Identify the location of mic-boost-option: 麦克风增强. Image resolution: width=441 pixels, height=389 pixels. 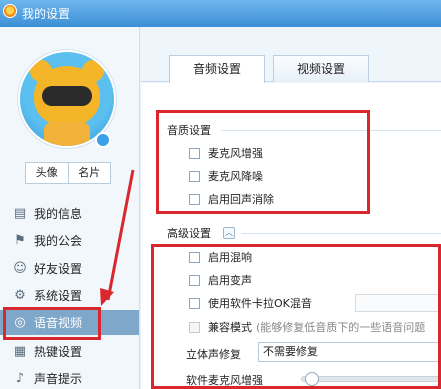
(226, 153).